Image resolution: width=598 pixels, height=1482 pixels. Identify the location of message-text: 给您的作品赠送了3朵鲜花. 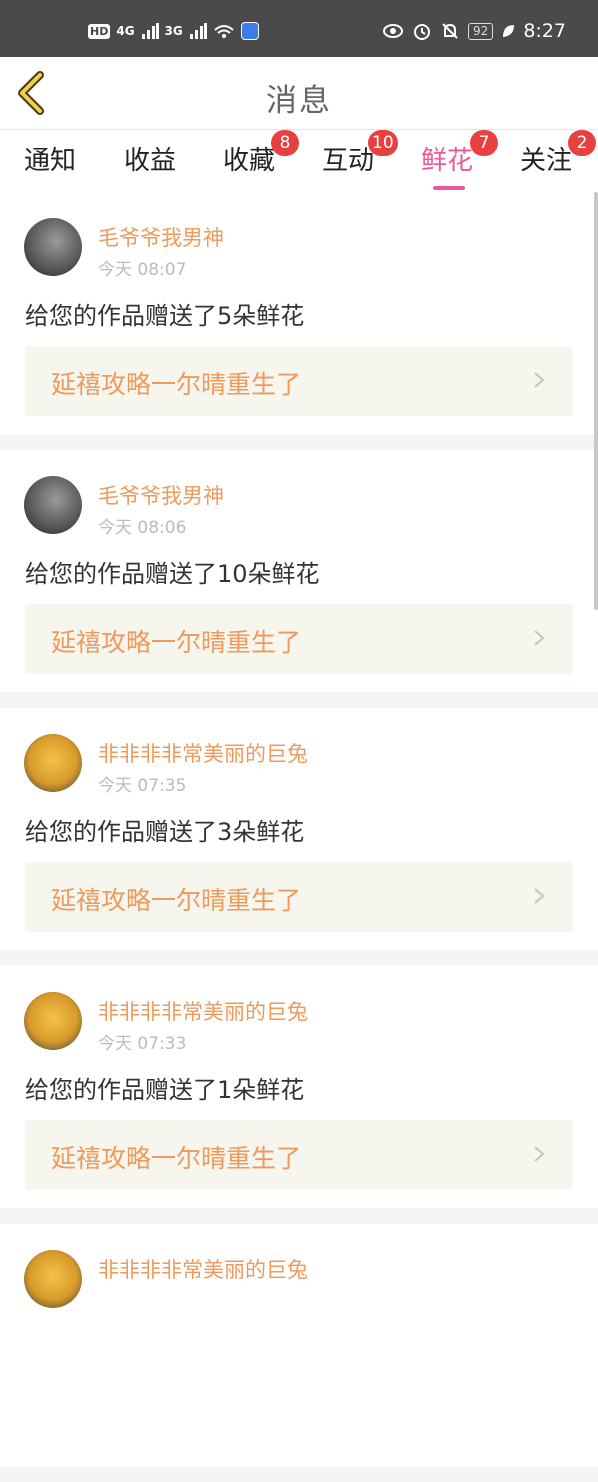
(165, 832).